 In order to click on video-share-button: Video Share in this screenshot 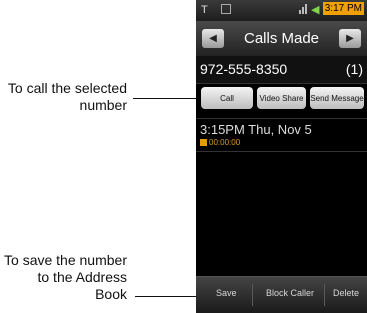, I will do `click(281, 98)`.